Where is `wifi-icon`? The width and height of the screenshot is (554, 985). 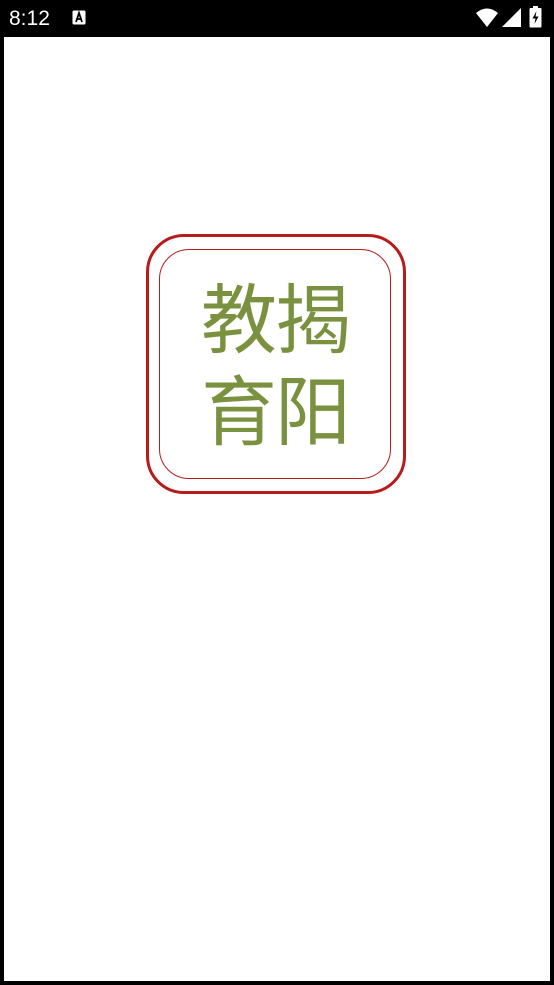
wifi-icon is located at coordinates (487, 17).